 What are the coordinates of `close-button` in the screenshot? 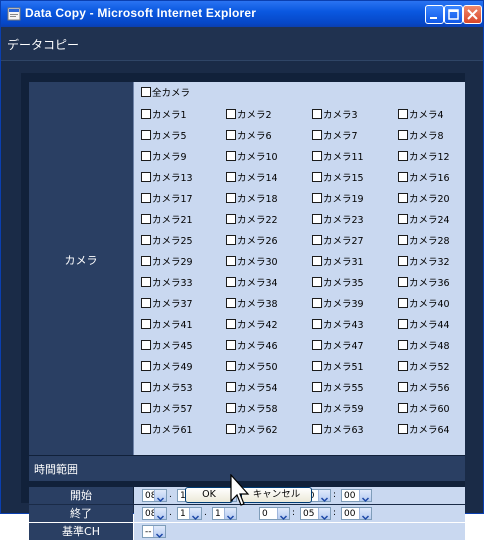 It's located at (472, 14).